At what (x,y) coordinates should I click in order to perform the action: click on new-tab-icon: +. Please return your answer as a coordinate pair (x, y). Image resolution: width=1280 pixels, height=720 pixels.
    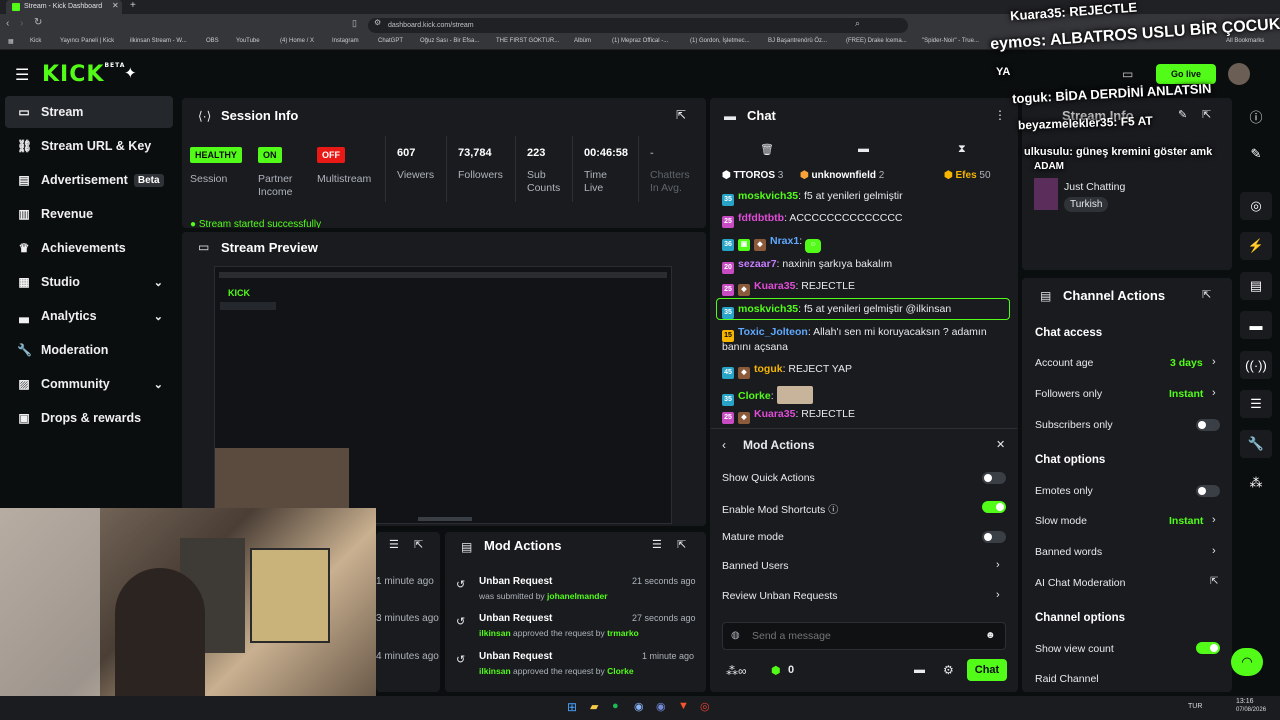
    Looking at the image, I should click on (133, 5).